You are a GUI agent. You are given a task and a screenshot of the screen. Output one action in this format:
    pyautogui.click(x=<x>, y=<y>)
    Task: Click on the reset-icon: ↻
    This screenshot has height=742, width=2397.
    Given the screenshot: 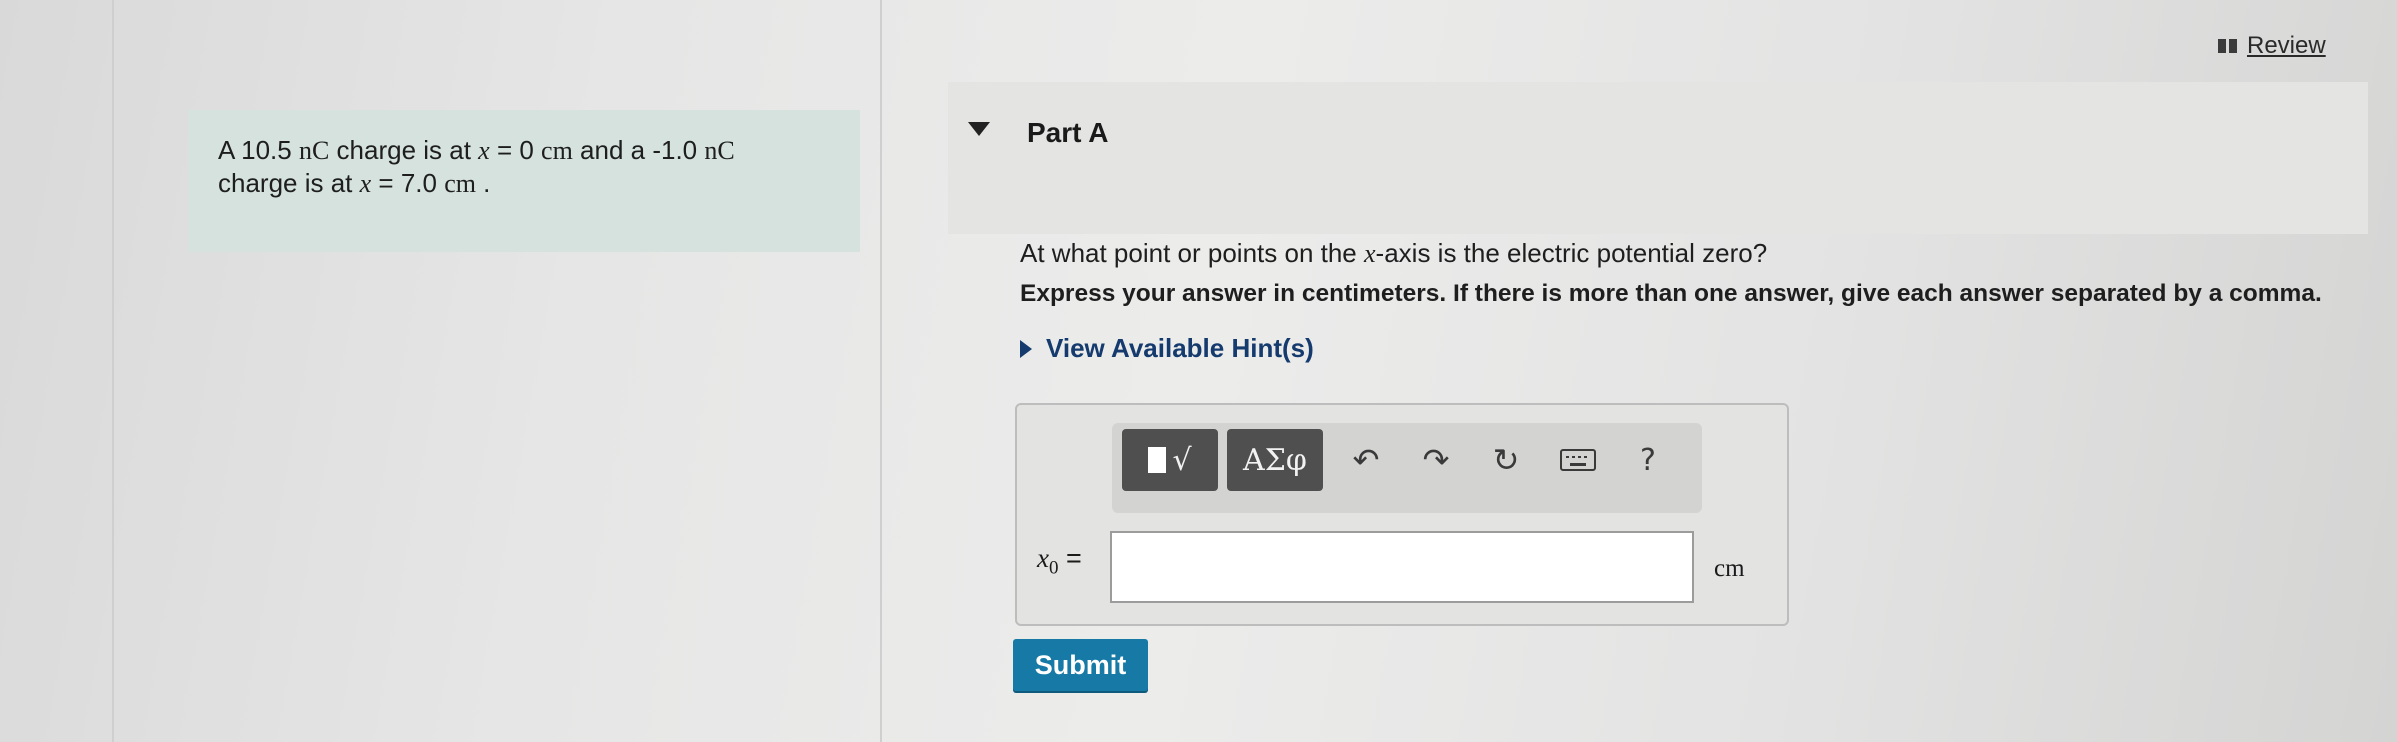 What is the action you would take?
    pyautogui.click(x=1506, y=460)
    